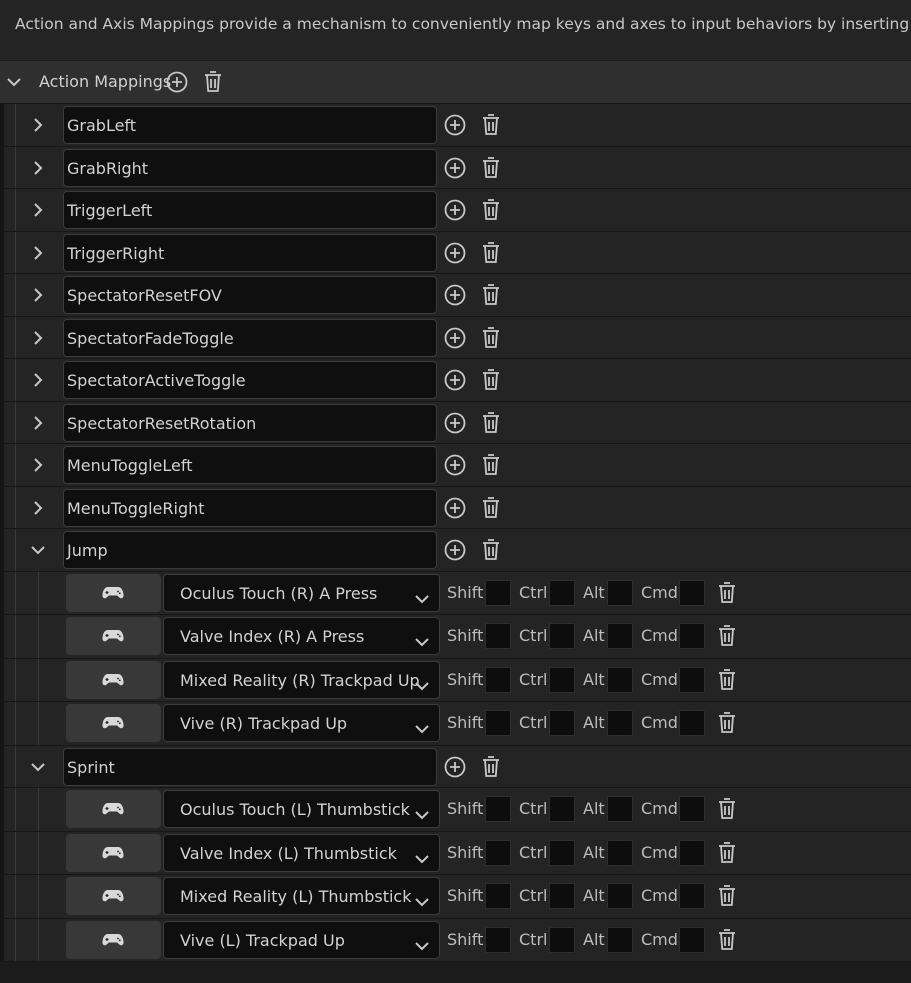 Image resolution: width=911 pixels, height=983 pixels. I want to click on add-action-mapping-button, so click(177, 84).